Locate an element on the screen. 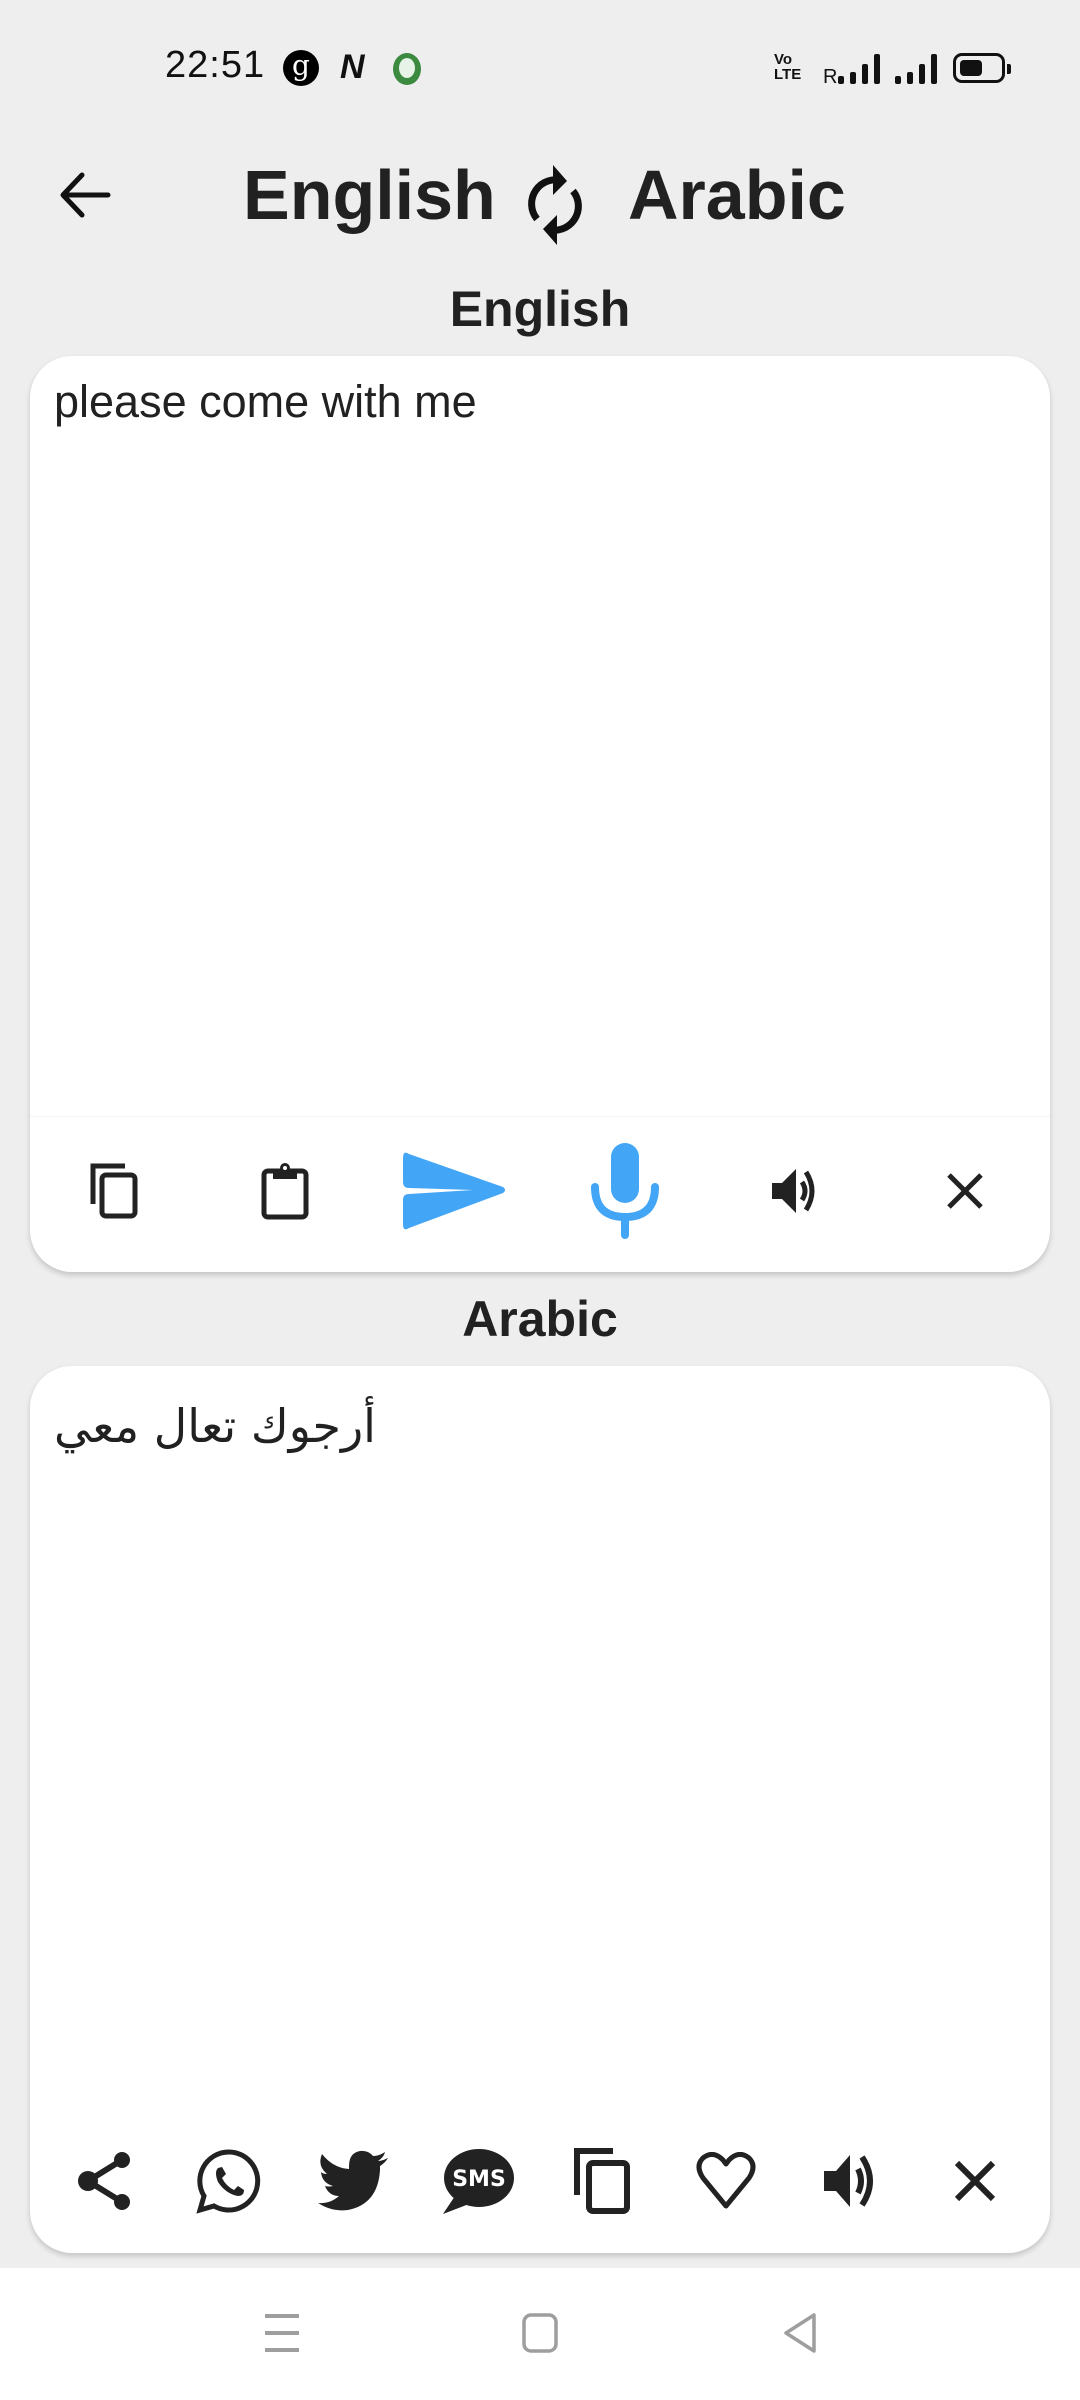  g-icon: g is located at coordinates (301, 68).